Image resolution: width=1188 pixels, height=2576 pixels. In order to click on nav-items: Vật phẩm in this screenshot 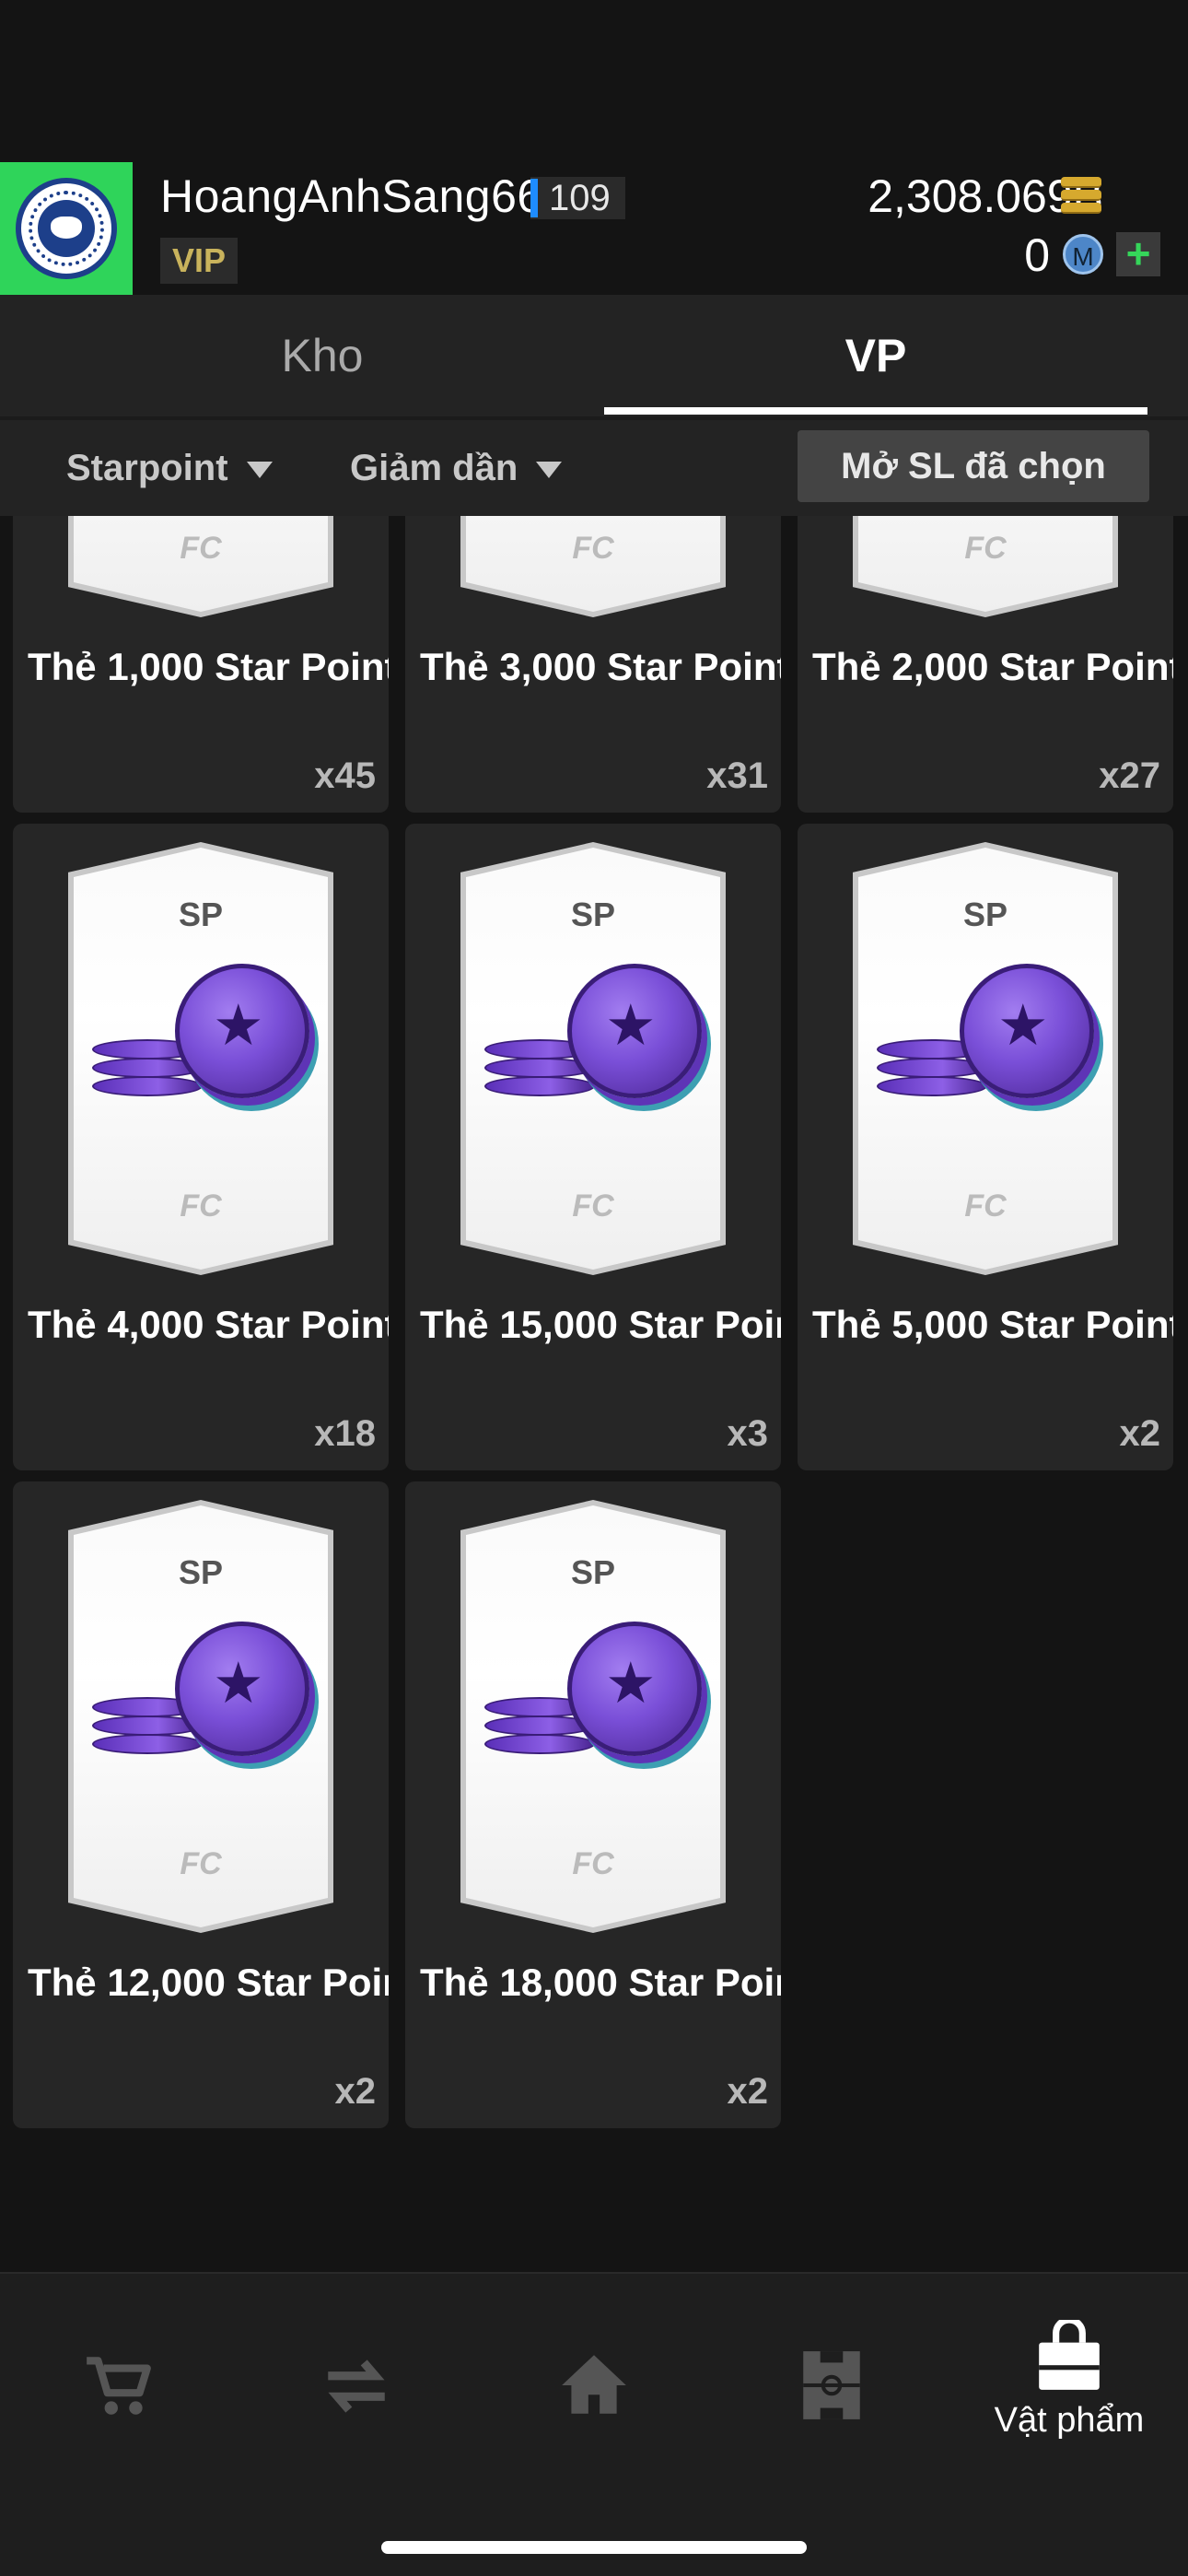, I will do `click(1069, 2366)`.